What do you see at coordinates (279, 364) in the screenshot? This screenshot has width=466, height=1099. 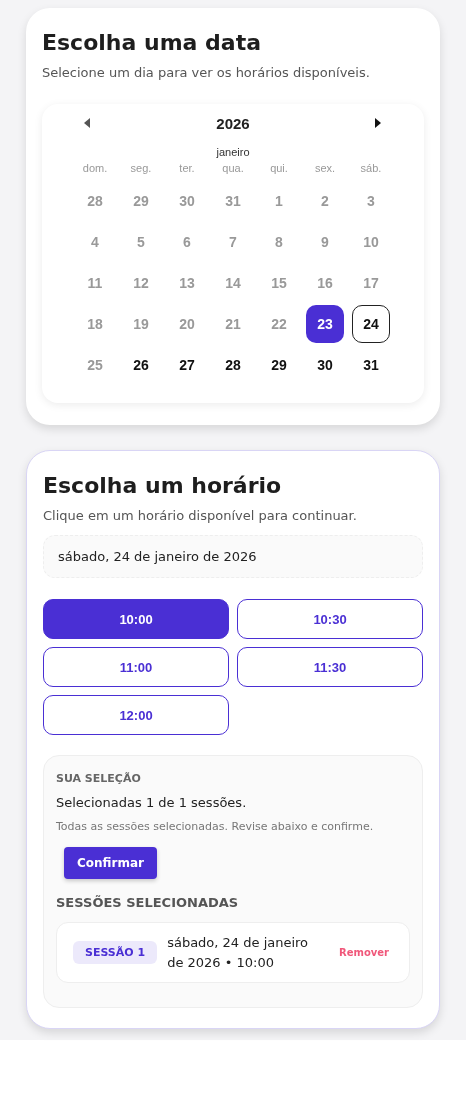 I see `calendar-day: 29` at bounding box center [279, 364].